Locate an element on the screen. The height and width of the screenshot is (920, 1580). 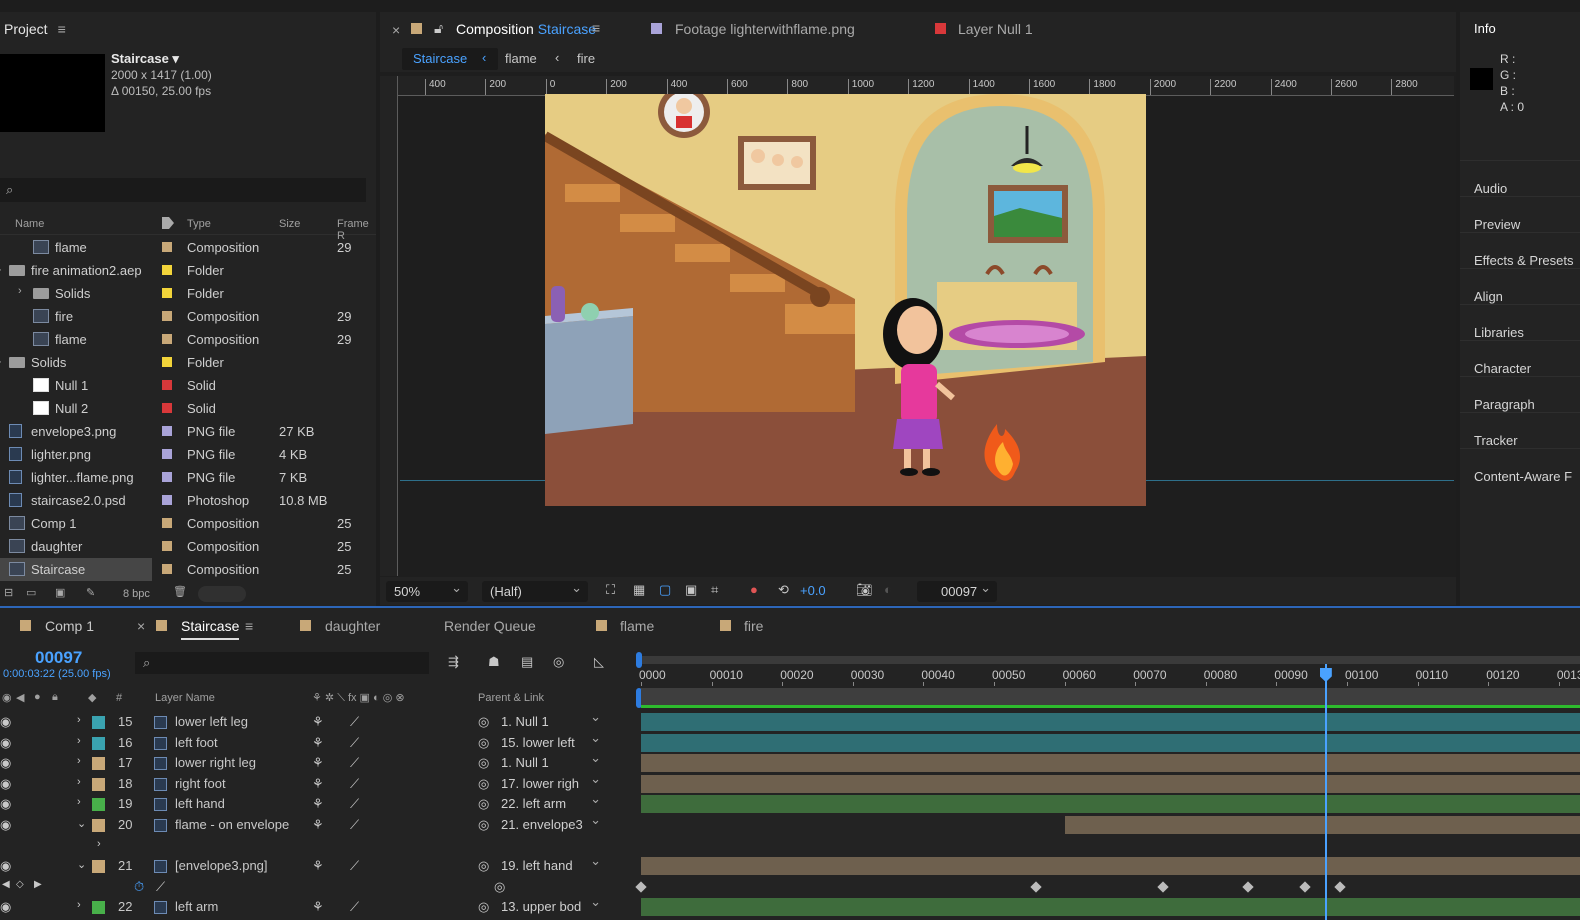
shy-icon: ☗ is located at coordinates (494, 662).